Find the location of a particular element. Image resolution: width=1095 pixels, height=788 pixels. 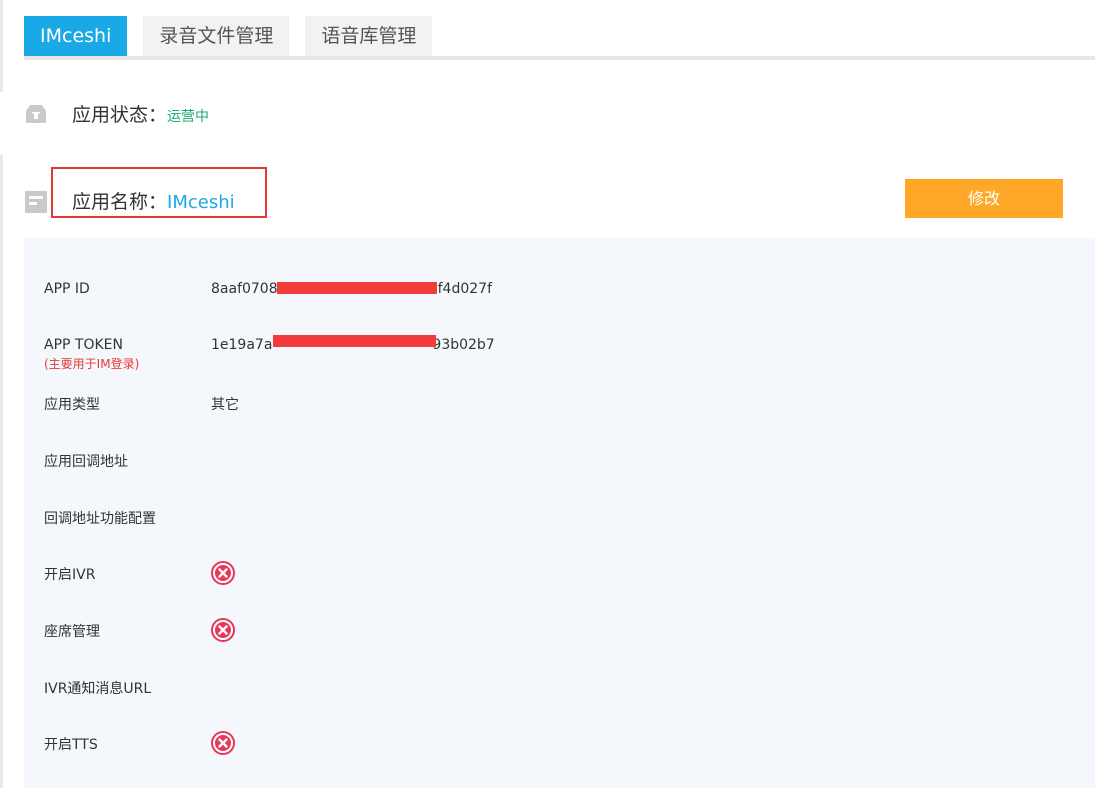

tab-voice-library: 语音库管理 is located at coordinates (369, 36).